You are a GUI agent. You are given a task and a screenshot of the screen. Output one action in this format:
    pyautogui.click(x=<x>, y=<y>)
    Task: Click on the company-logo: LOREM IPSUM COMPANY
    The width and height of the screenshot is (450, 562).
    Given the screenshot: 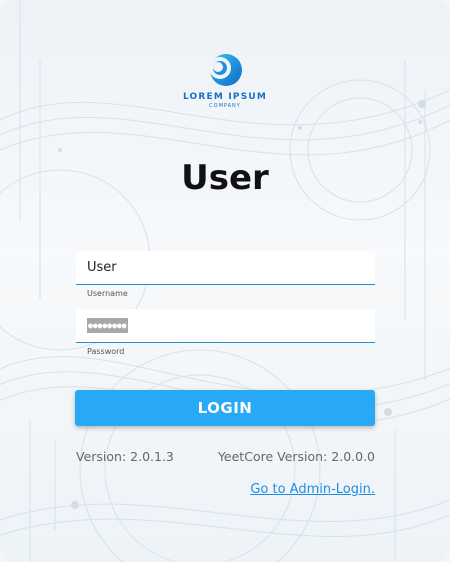 What is the action you would take?
    pyautogui.click(x=225, y=79)
    